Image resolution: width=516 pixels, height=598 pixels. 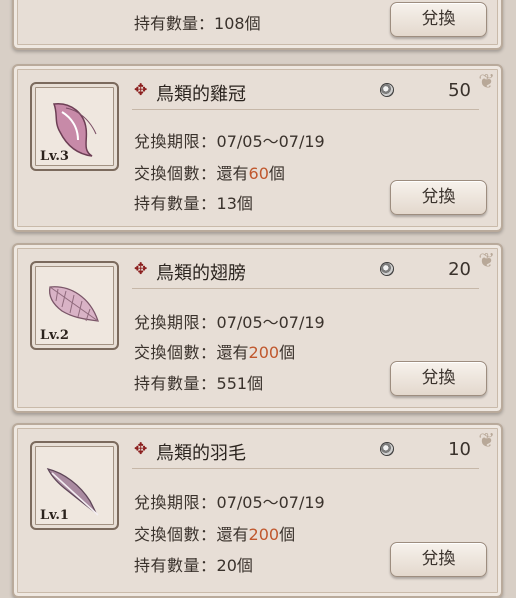 What do you see at coordinates (307, 451) in the screenshot?
I see `item-header: ✥ 鳥類的羽毛 10` at bounding box center [307, 451].